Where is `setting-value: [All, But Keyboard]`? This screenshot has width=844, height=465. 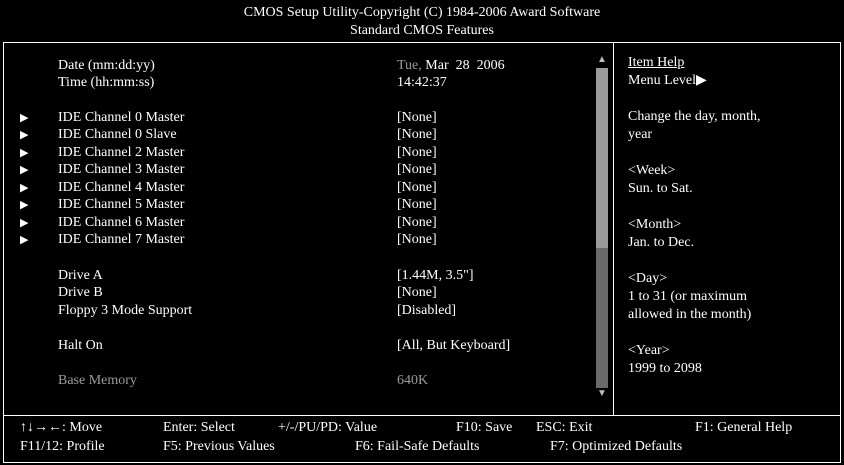
setting-value: [All, But Keyboard] is located at coordinates (453, 346).